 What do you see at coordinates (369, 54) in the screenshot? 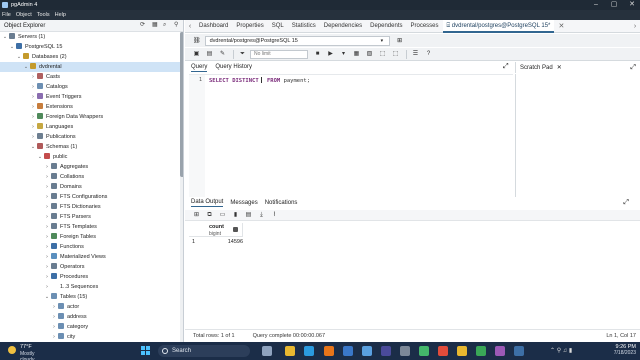
I see `explain-analyze-icon: ▧` at bounding box center [369, 54].